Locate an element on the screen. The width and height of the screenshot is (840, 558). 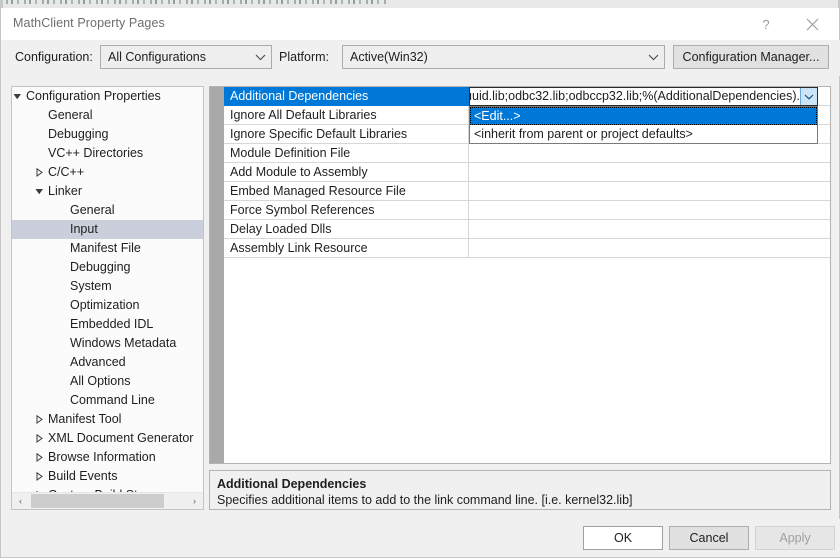
dropdown-option: <Edit...> is located at coordinates (643, 116).